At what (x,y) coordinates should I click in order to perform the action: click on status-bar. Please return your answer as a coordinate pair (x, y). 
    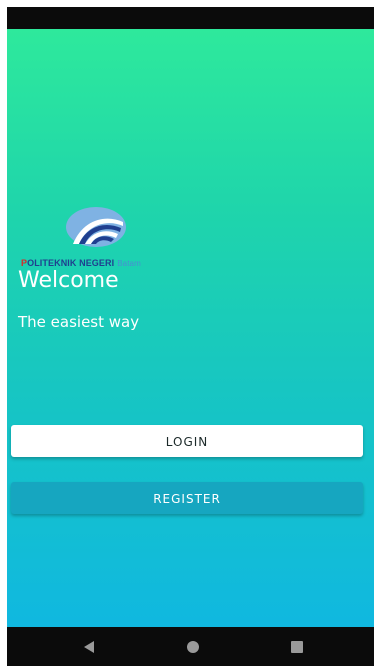
    Looking at the image, I should click on (190, 18).